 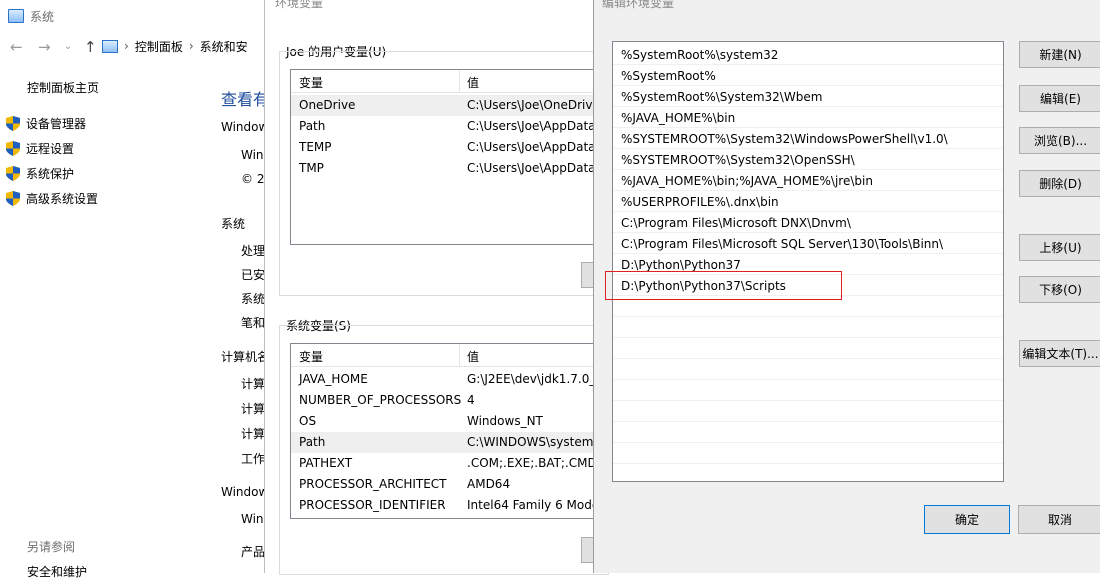 I want to click on delete-button: 删除(D), so click(x=1059, y=183).